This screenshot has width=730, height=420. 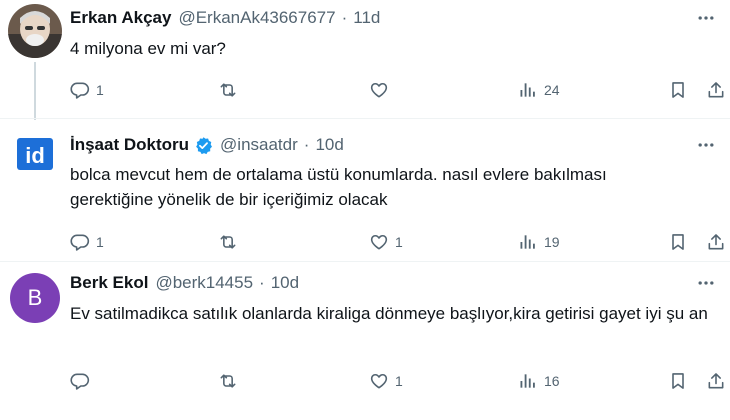 I want to click on tweet-actions: 1 24, so click(x=365, y=90).